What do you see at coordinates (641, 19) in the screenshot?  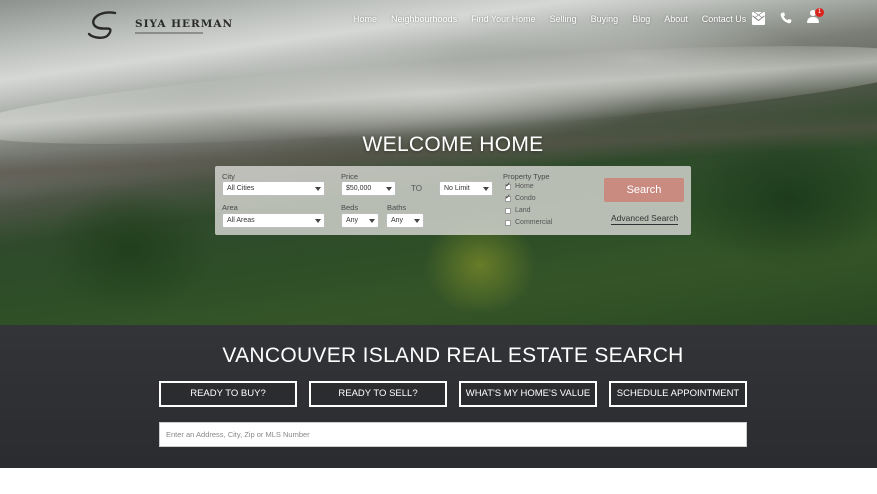 I see `nav-blog: Blog` at bounding box center [641, 19].